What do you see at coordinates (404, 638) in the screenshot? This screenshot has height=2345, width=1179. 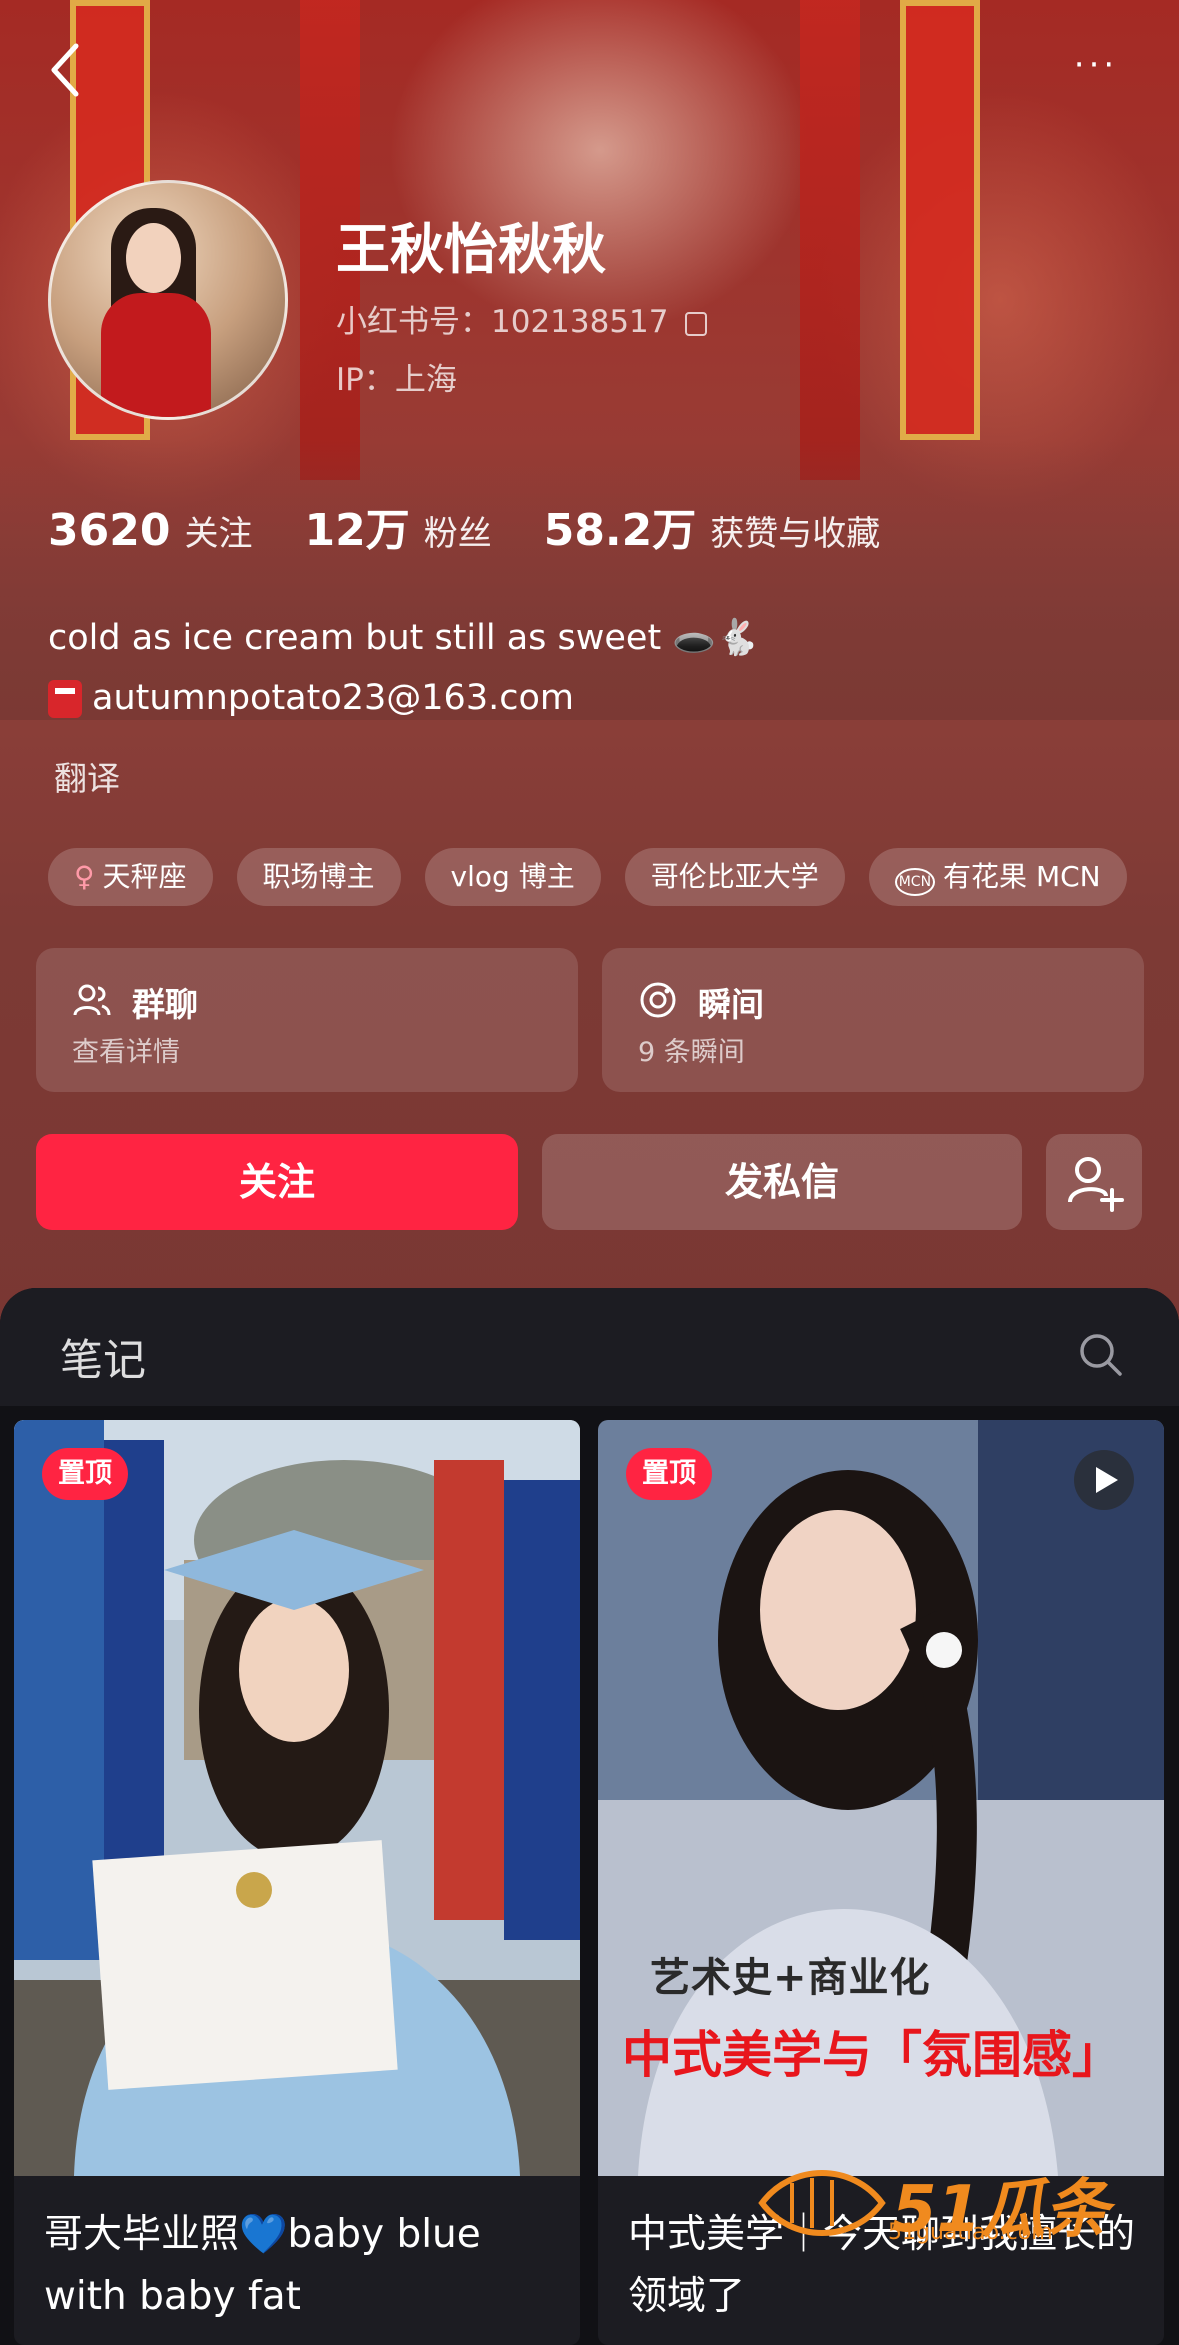 I see `bio-line: cold as ice cream but still as sweet 🕳️🐇` at bounding box center [404, 638].